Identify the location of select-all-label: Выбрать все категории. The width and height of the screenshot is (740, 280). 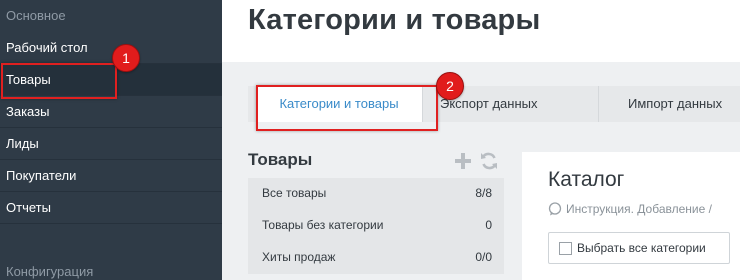
(641, 248).